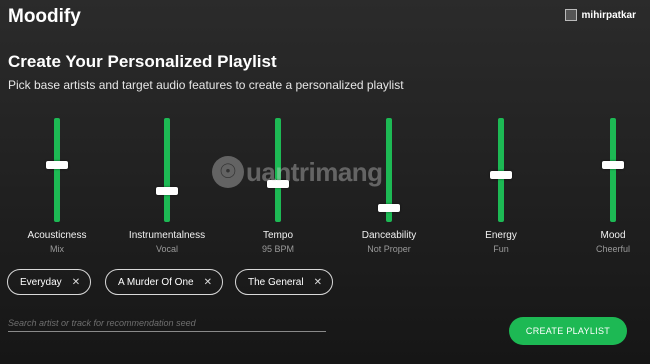 The width and height of the screenshot is (650, 364). What do you see at coordinates (167, 235) in the screenshot?
I see `slider-label: Instrumentalness` at bounding box center [167, 235].